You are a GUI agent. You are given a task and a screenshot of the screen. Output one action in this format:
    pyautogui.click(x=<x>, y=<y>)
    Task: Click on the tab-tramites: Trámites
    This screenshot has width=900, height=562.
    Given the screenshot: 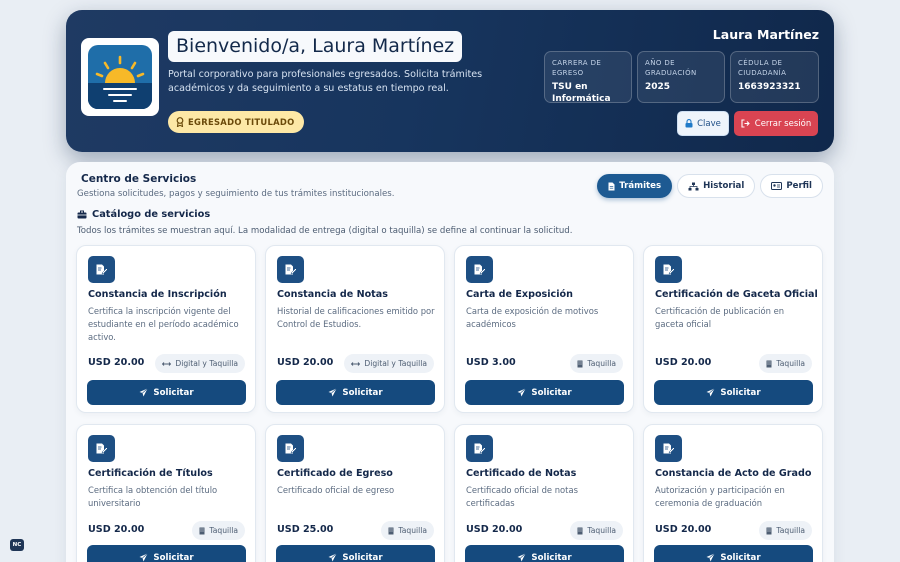 What is the action you would take?
    pyautogui.click(x=635, y=186)
    